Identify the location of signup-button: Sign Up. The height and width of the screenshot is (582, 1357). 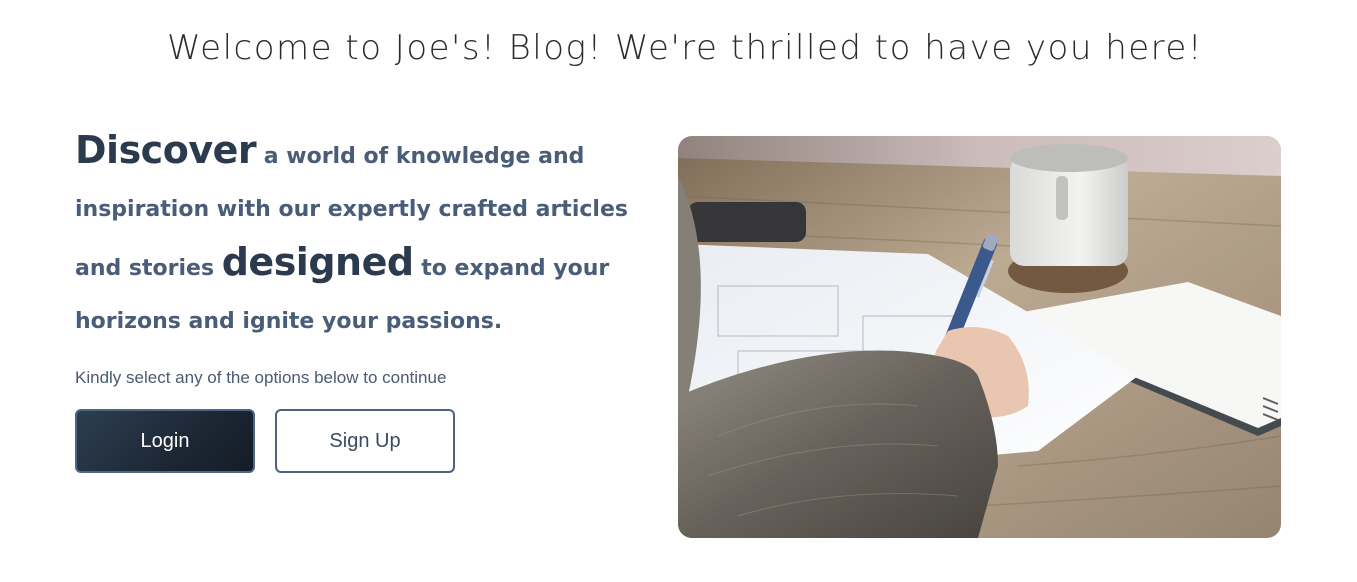
(365, 441).